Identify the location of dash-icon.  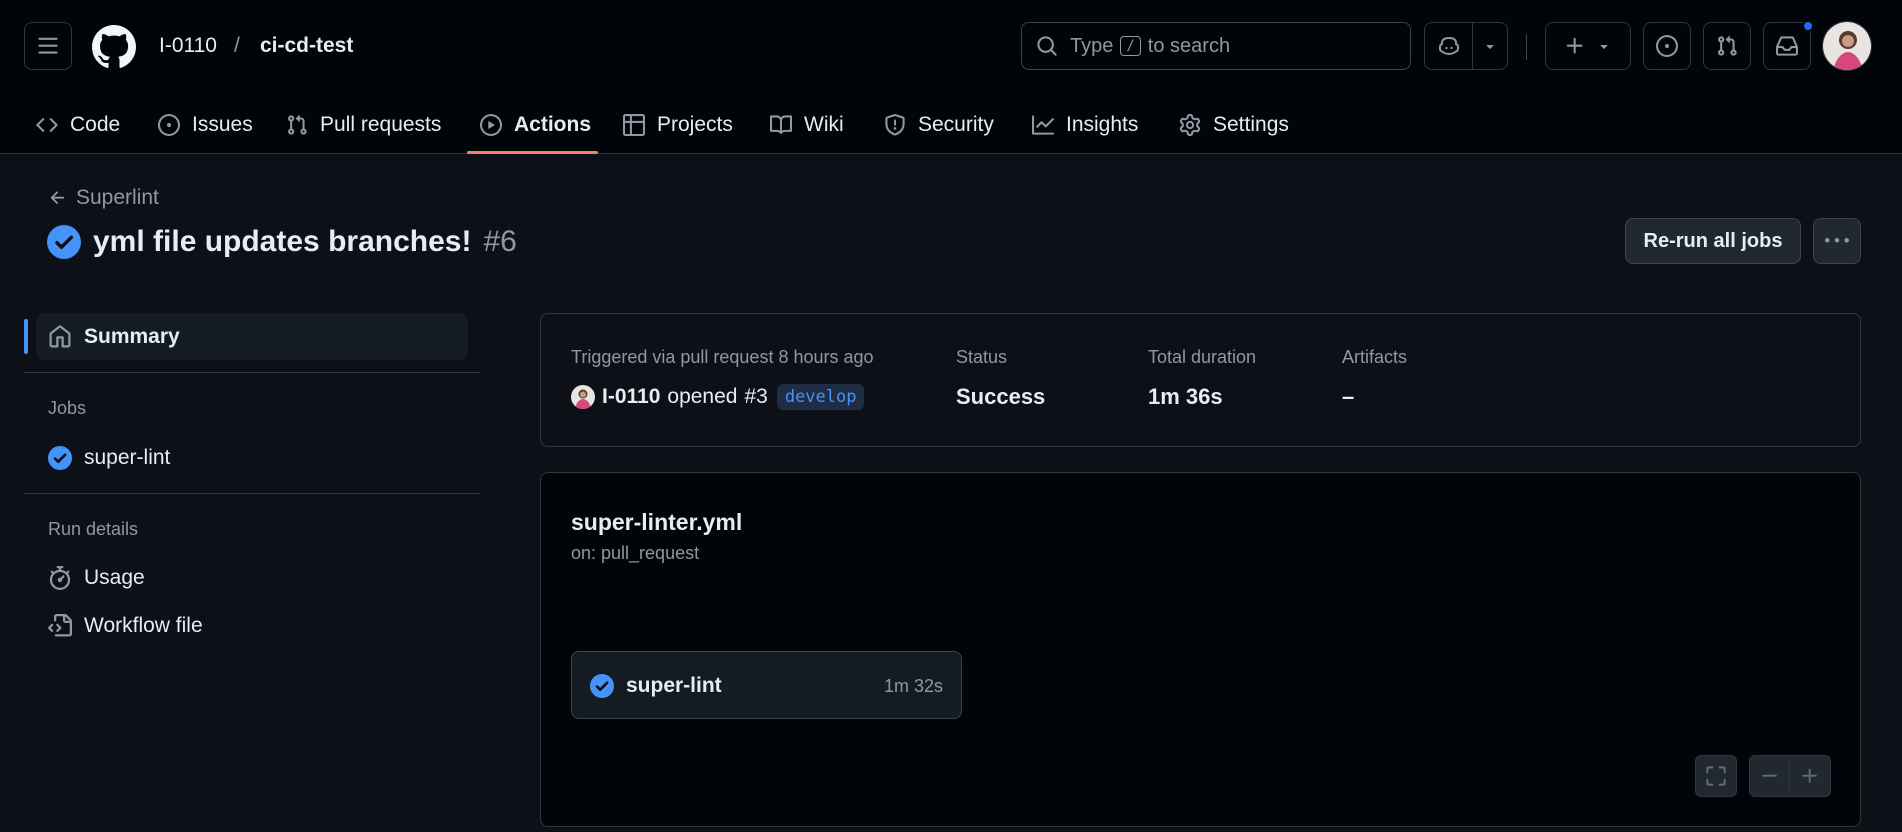
(1769, 775).